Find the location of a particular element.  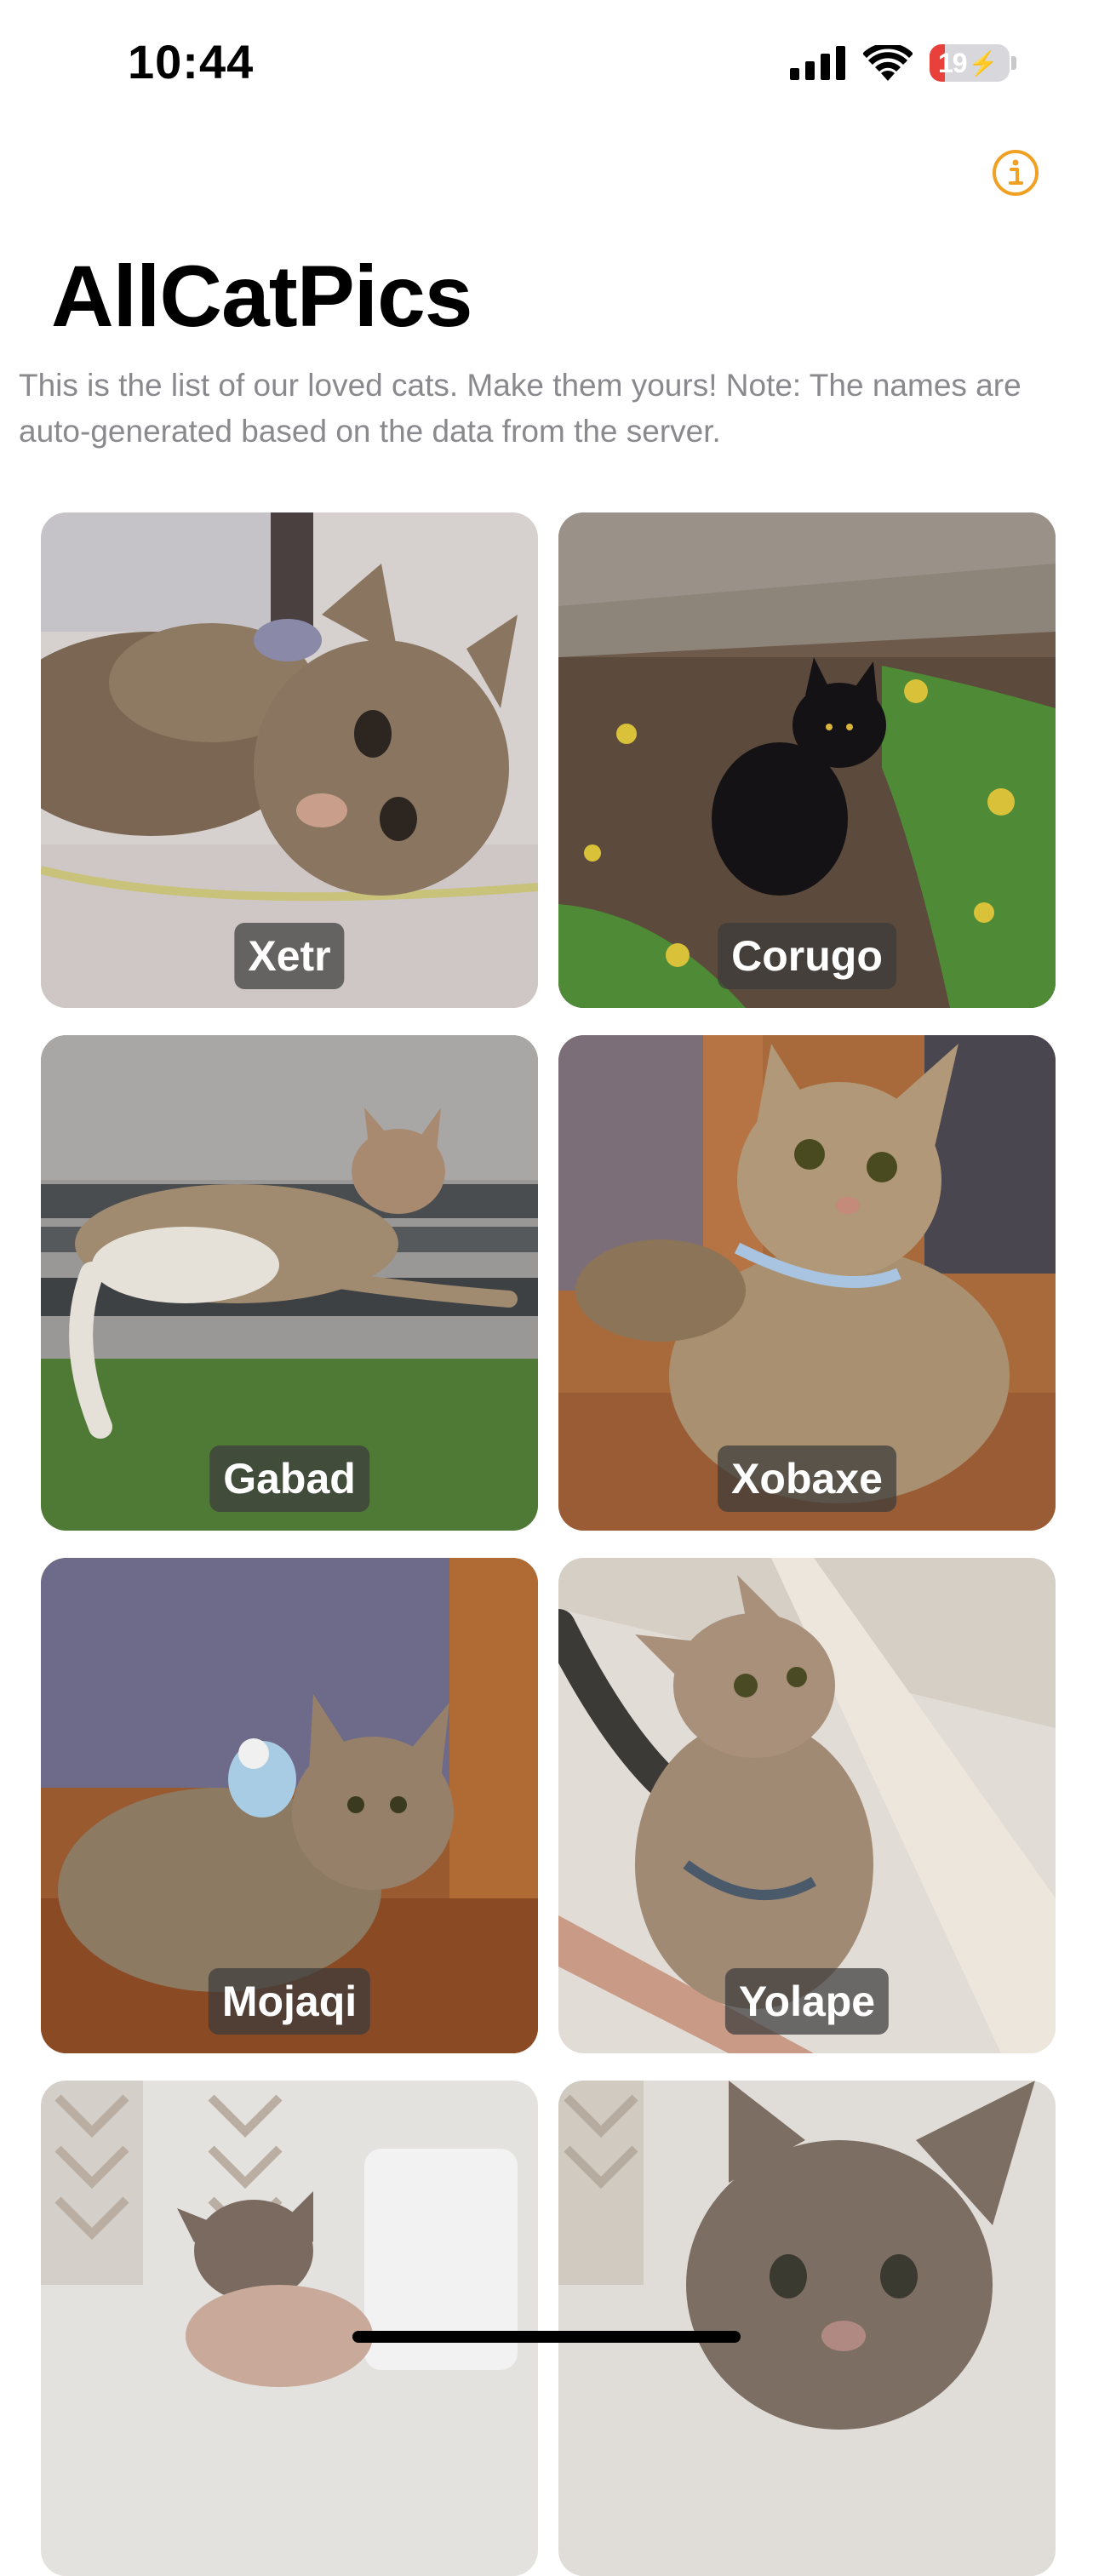

wifi-icon is located at coordinates (888, 63).